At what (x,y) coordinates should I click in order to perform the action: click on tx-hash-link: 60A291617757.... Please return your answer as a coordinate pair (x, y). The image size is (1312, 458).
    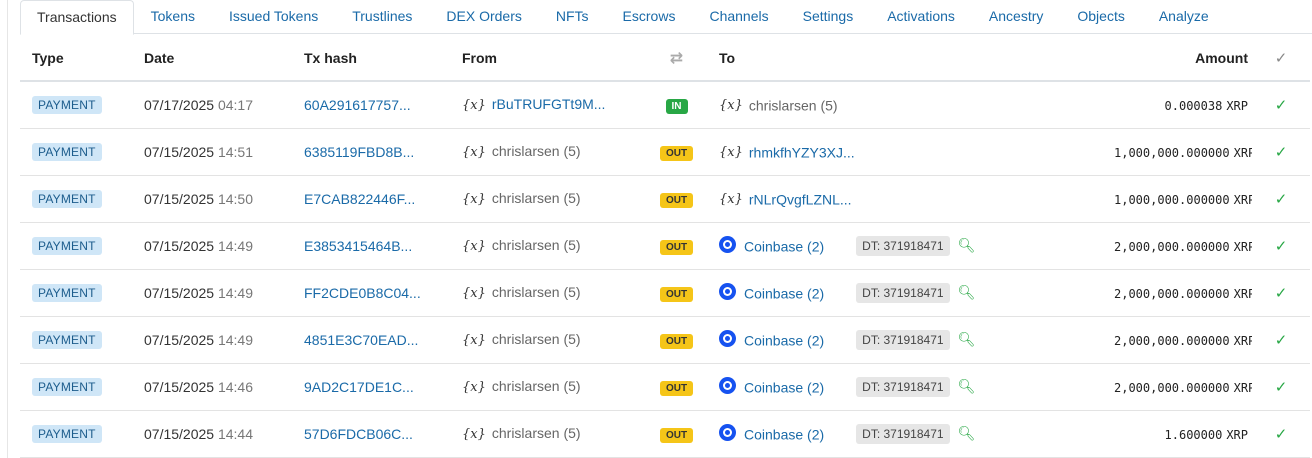
    Looking at the image, I should click on (357, 105).